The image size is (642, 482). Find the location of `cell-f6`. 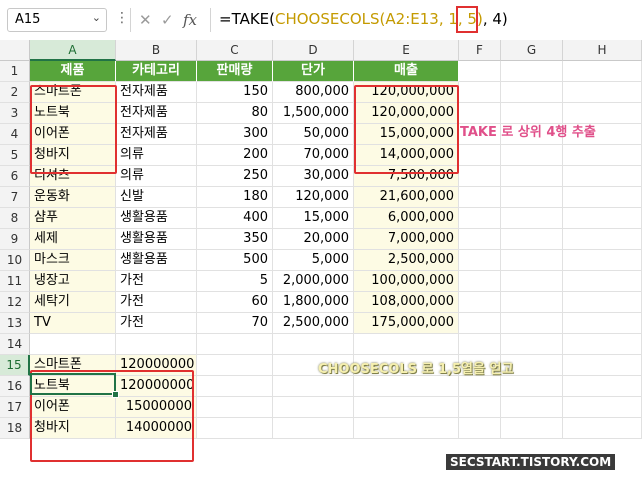

cell-f6 is located at coordinates (480, 176).